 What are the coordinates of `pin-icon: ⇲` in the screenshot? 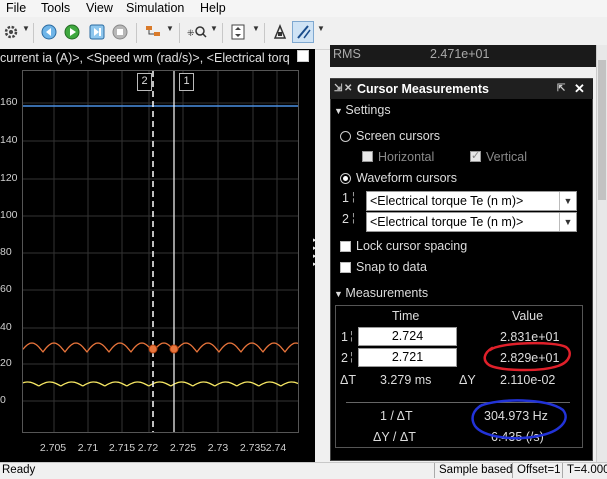 It's located at (338, 89).